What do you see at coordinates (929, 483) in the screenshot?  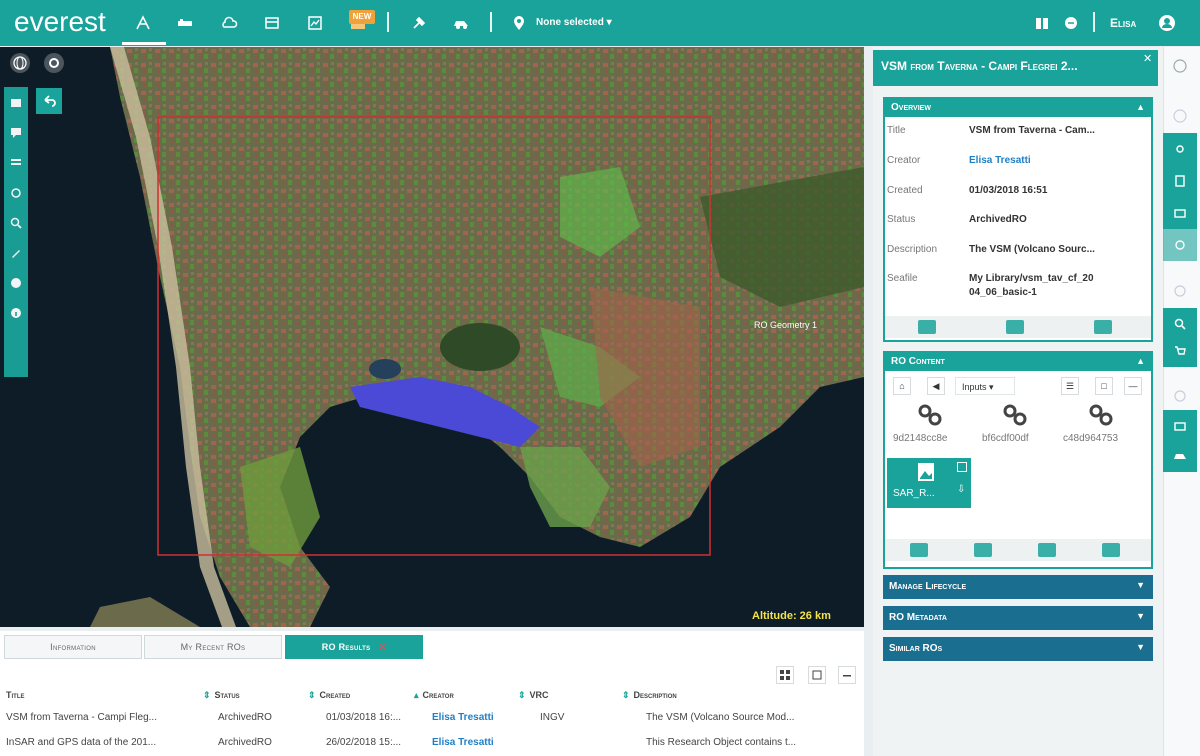 I see `sar-resource-tile: SAR_R... ⇩` at bounding box center [929, 483].